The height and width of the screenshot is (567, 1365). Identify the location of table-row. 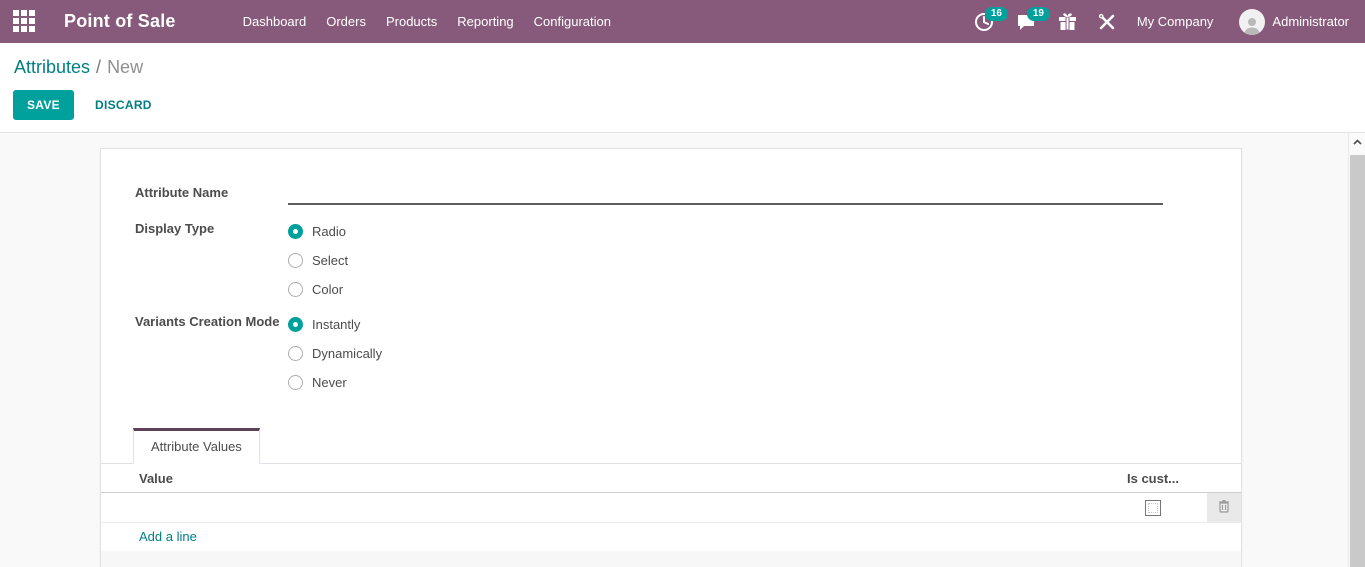
(671, 508).